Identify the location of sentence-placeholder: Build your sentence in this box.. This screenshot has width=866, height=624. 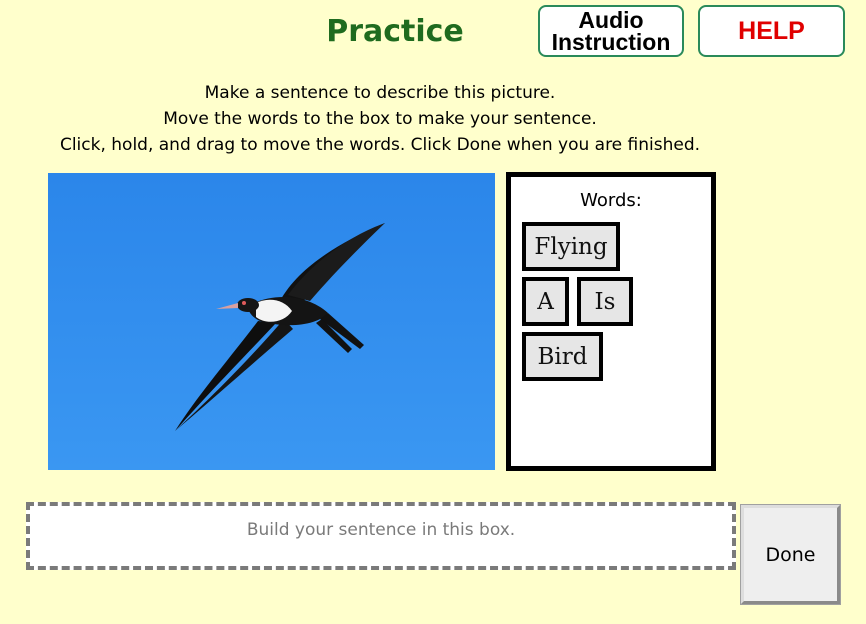
(381, 530).